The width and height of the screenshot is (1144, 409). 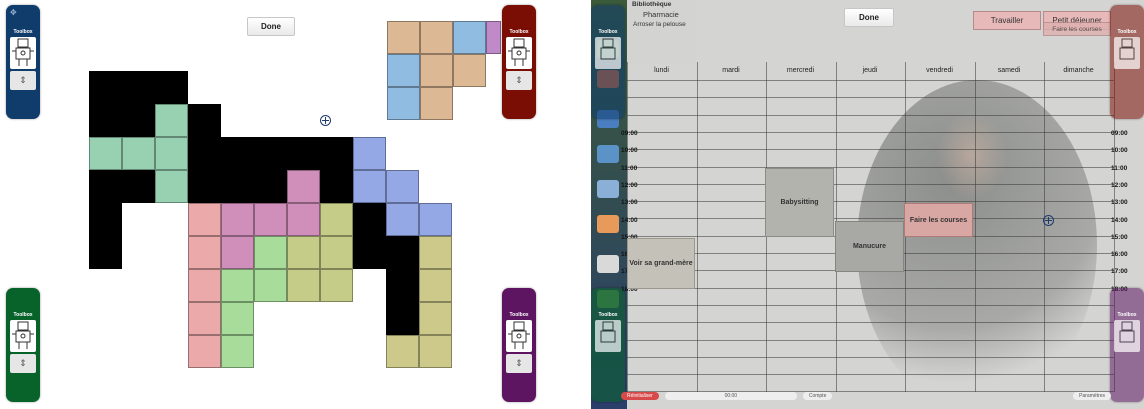 What do you see at coordinates (661, 24) in the screenshot?
I see `task-item: Arroser la pelouse` at bounding box center [661, 24].